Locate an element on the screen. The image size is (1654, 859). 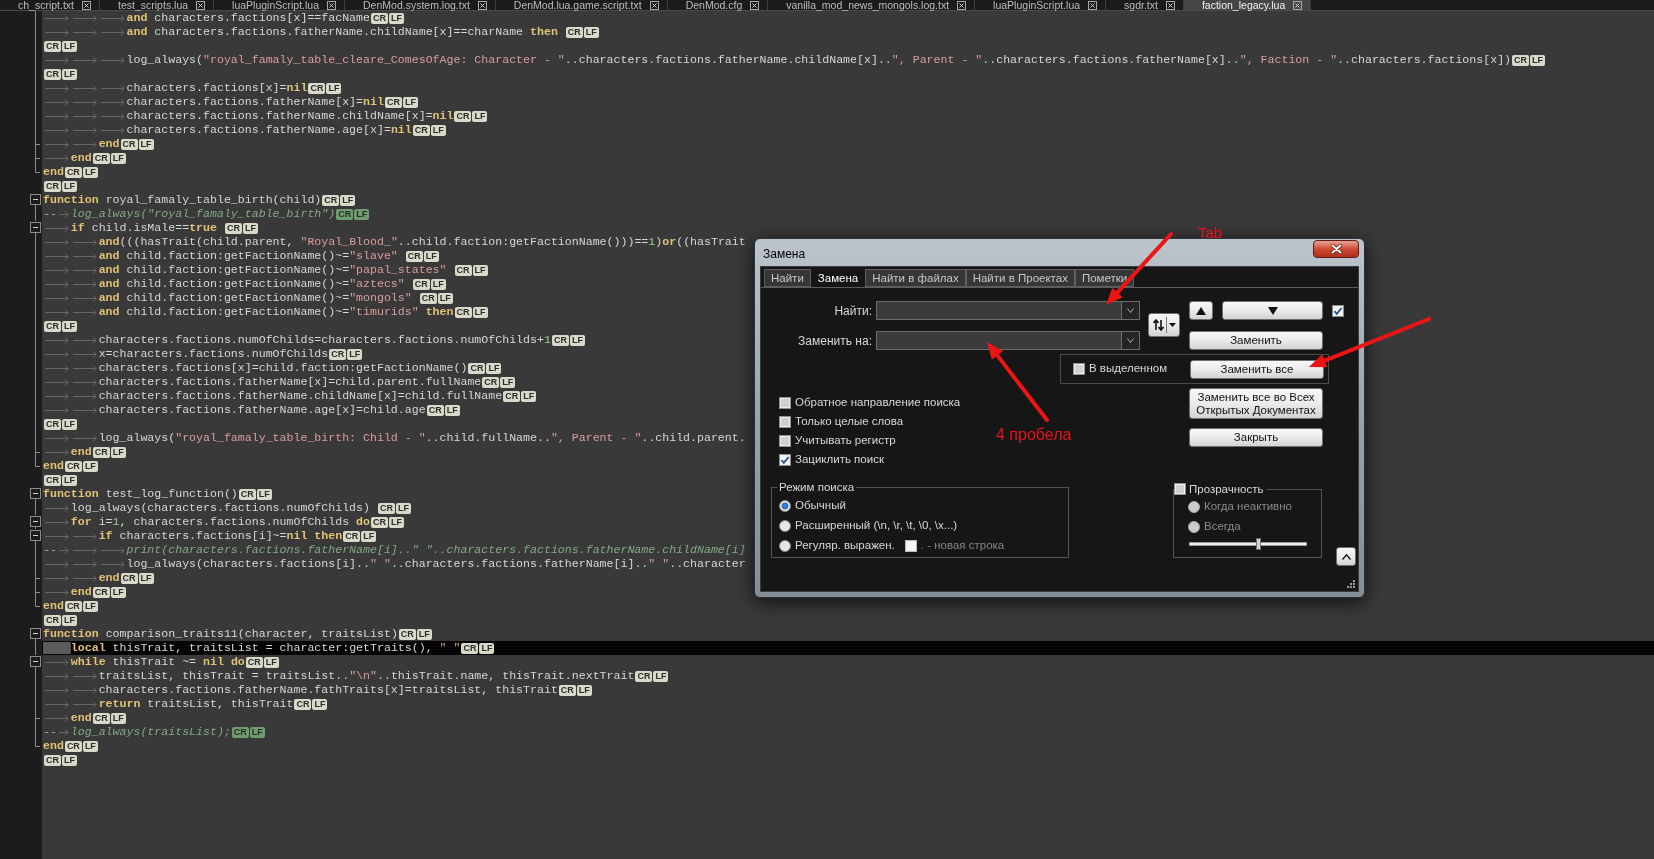
file-tab: sgdr.txt is located at coordinates (1145, 5).